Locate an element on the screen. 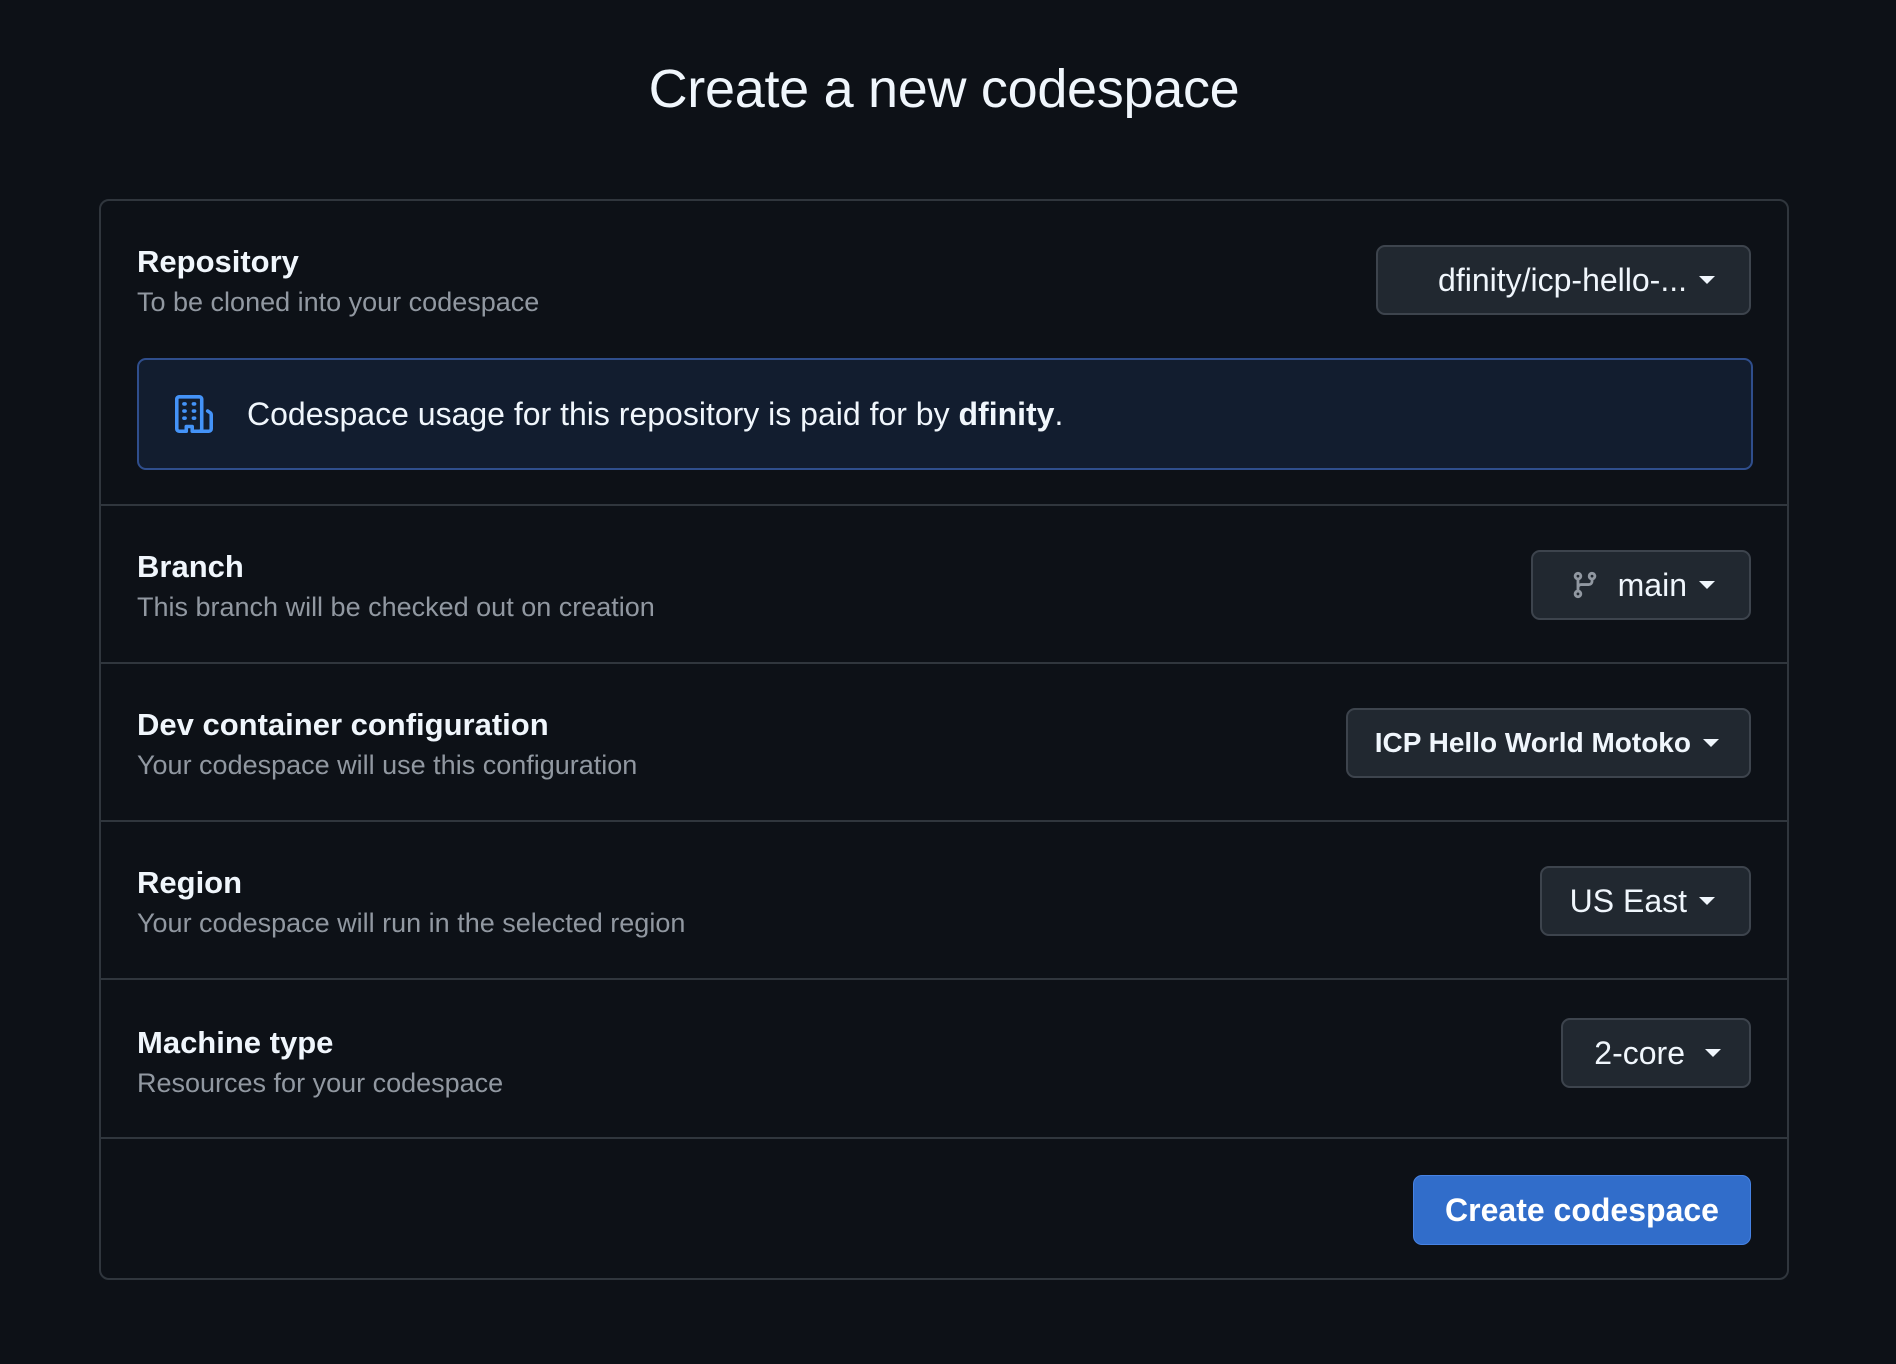 This screenshot has width=1896, height=1364. billing-notice-suffix: . is located at coordinates (1059, 413).